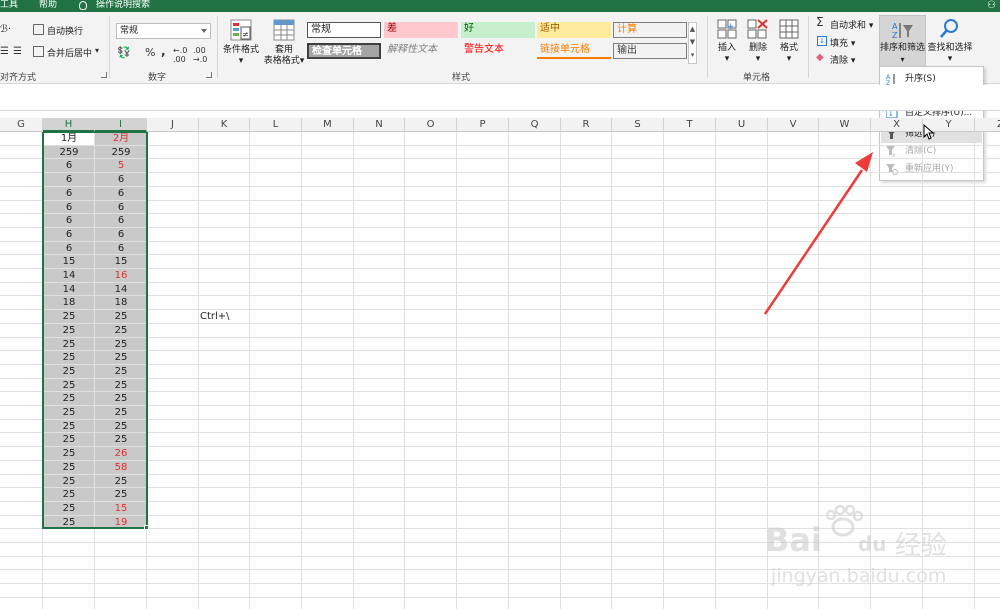  What do you see at coordinates (903, 48) in the screenshot?
I see `sort-filter-label: 排序和筛选` at bounding box center [903, 48].